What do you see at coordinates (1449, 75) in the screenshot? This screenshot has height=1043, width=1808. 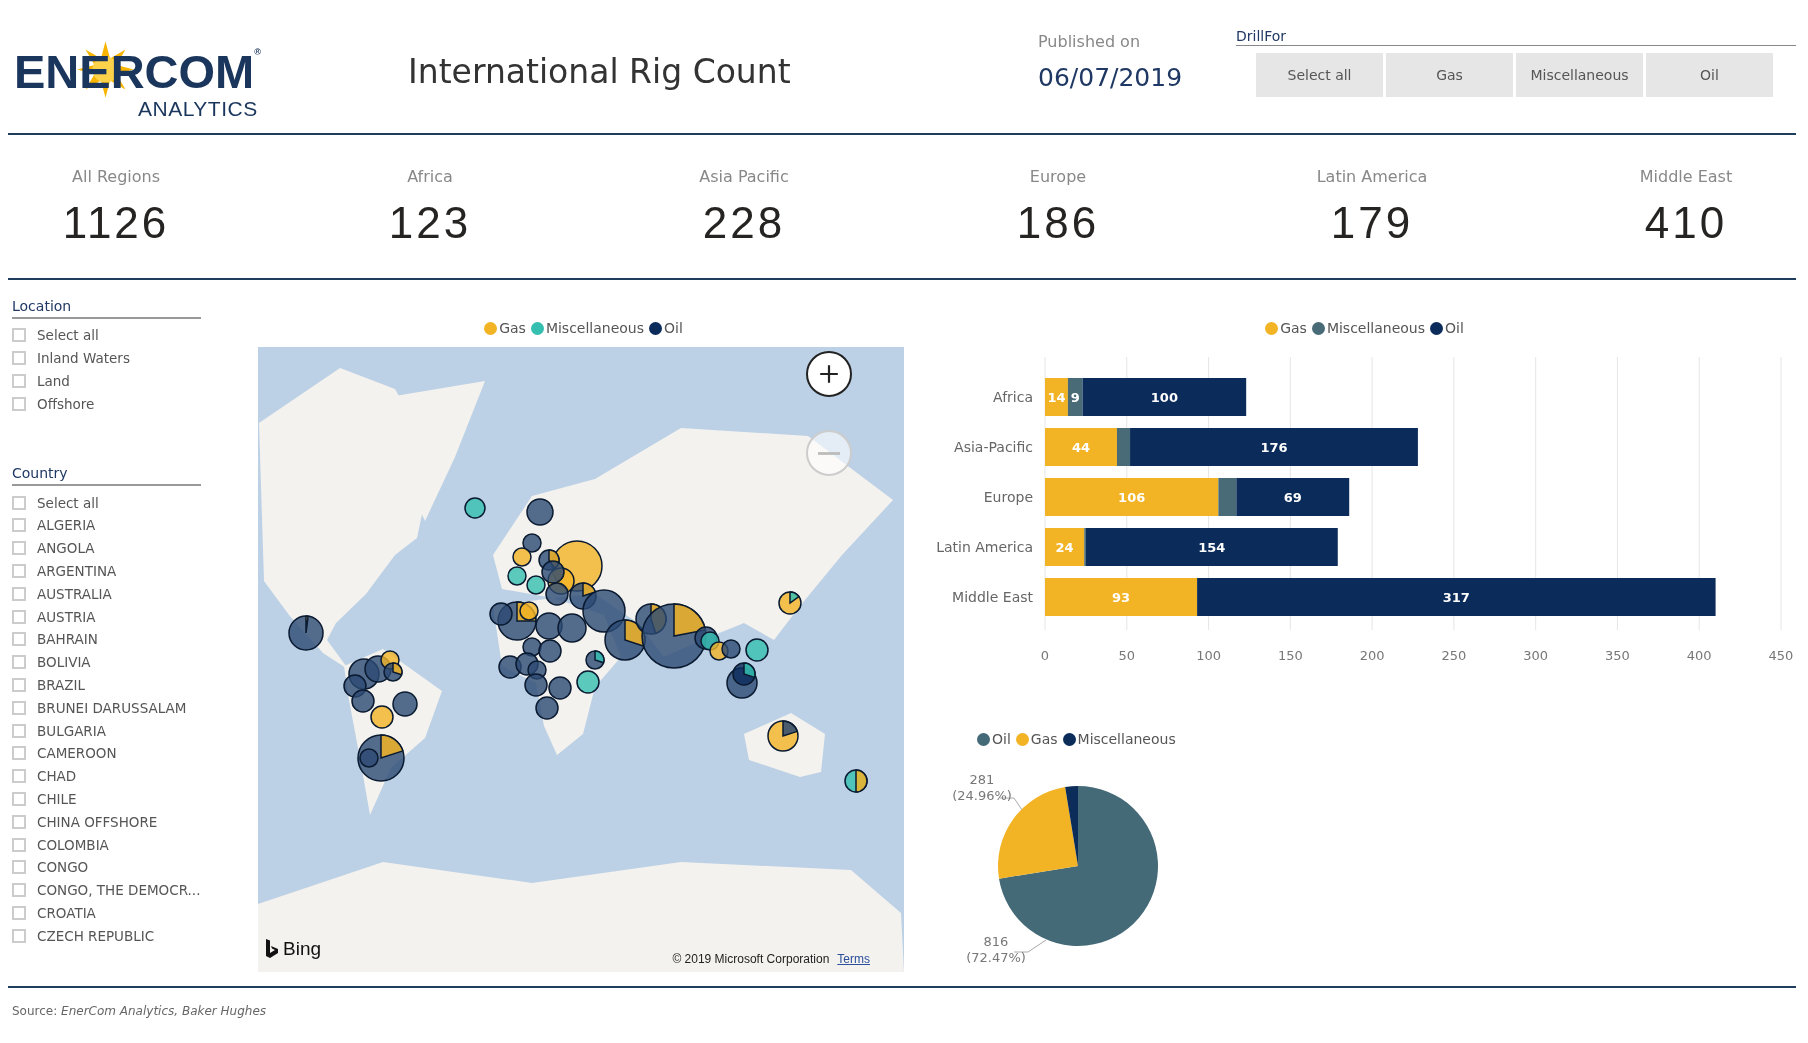 I see `filter-button: Gas` at bounding box center [1449, 75].